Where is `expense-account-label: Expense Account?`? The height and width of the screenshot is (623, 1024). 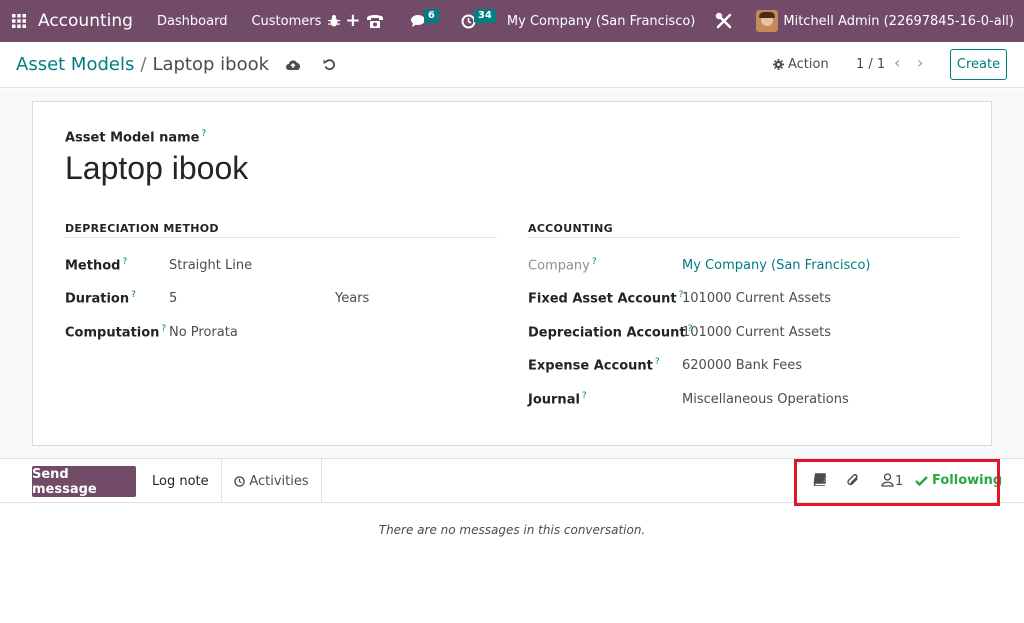
expense-account-label: Expense Account? is located at coordinates (594, 365).